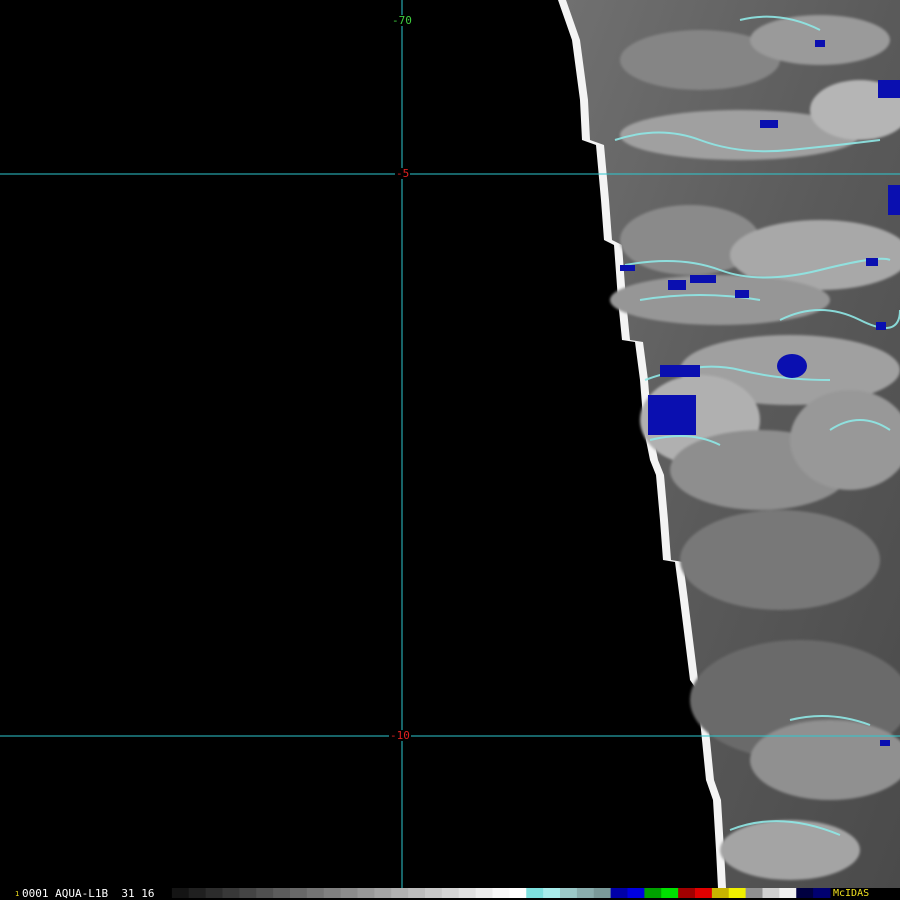 Image resolution: width=900 pixels, height=900 pixels. What do you see at coordinates (402, 20) in the screenshot?
I see `longitude-label: -70` at bounding box center [402, 20].